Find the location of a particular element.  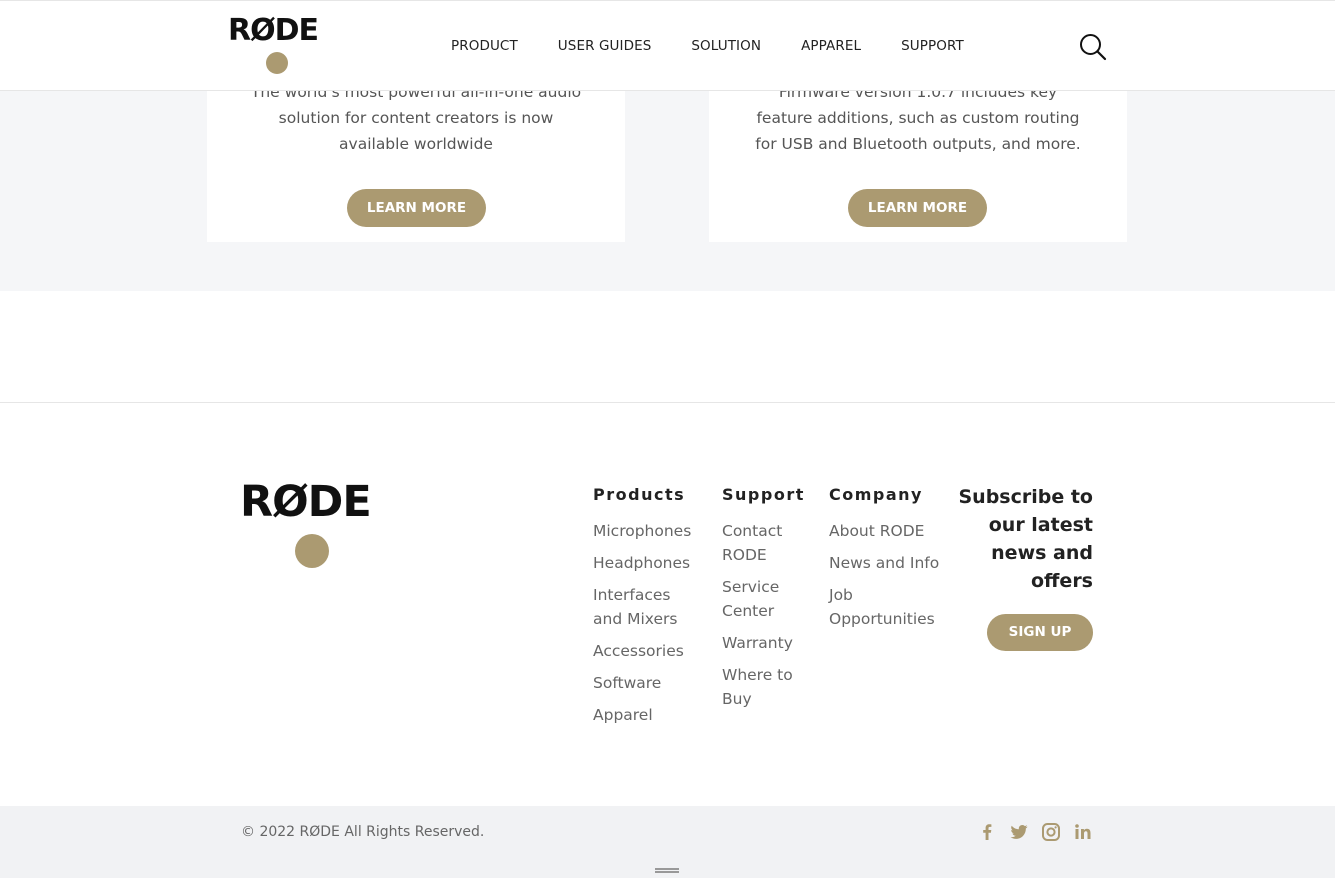

footer-bottom-bar: © 2022 RØDE All Rights Reserved. is located at coordinates (667, 842).